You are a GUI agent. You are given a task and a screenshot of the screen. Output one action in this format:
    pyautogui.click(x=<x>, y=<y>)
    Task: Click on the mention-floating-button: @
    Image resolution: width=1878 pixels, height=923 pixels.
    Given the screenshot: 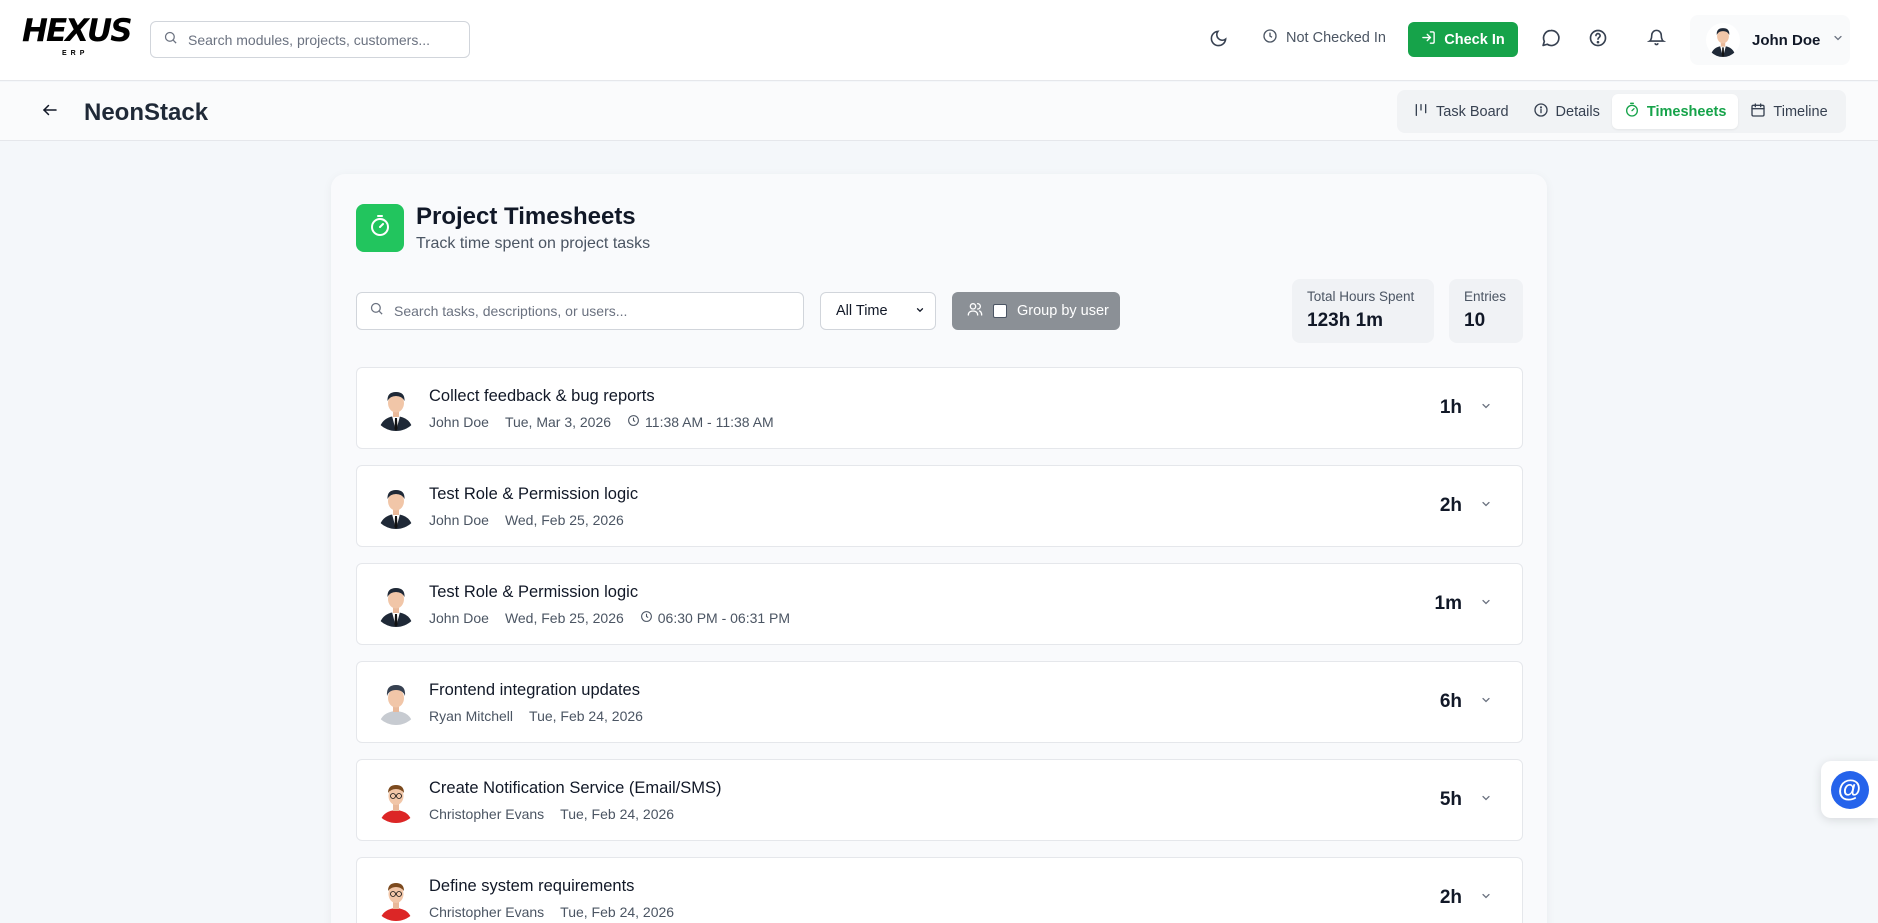 What is the action you would take?
    pyautogui.click(x=1849, y=789)
    